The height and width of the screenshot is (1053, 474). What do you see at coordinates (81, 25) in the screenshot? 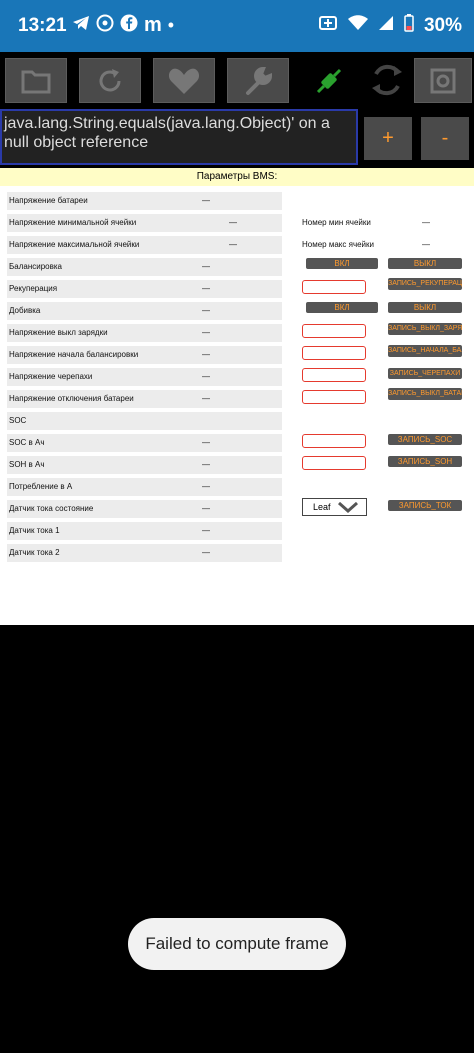
I see `telegram-icon` at bounding box center [81, 25].